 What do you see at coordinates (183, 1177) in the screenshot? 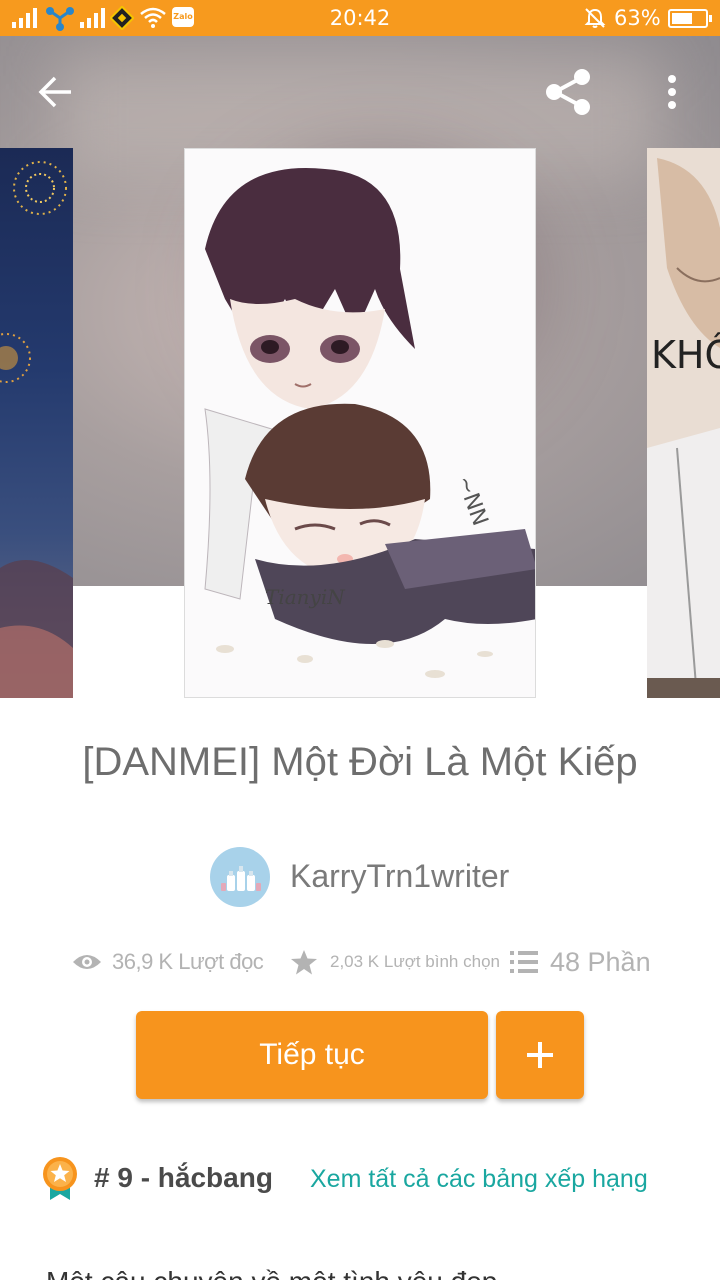
I see `ranking-text: # 9 - hắcbang` at bounding box center [183, 1177].